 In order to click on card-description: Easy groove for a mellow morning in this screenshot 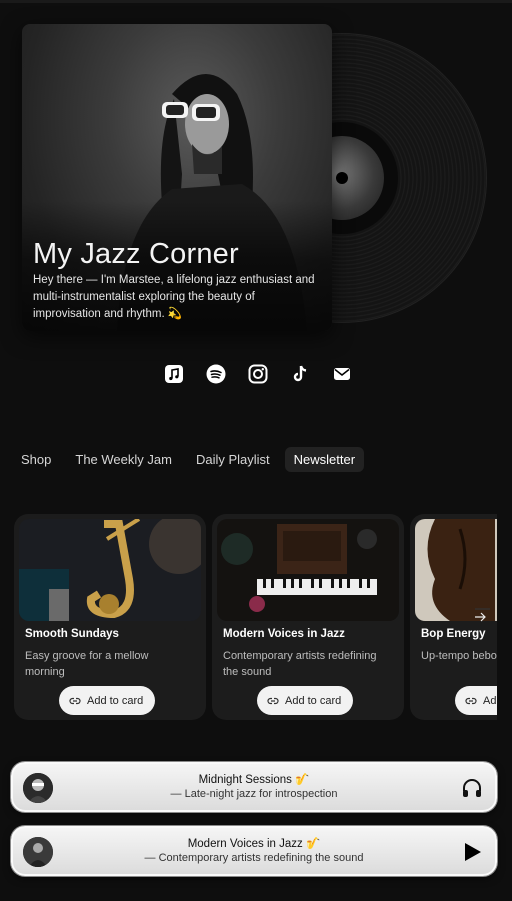, I will do `click(87, 664)`.